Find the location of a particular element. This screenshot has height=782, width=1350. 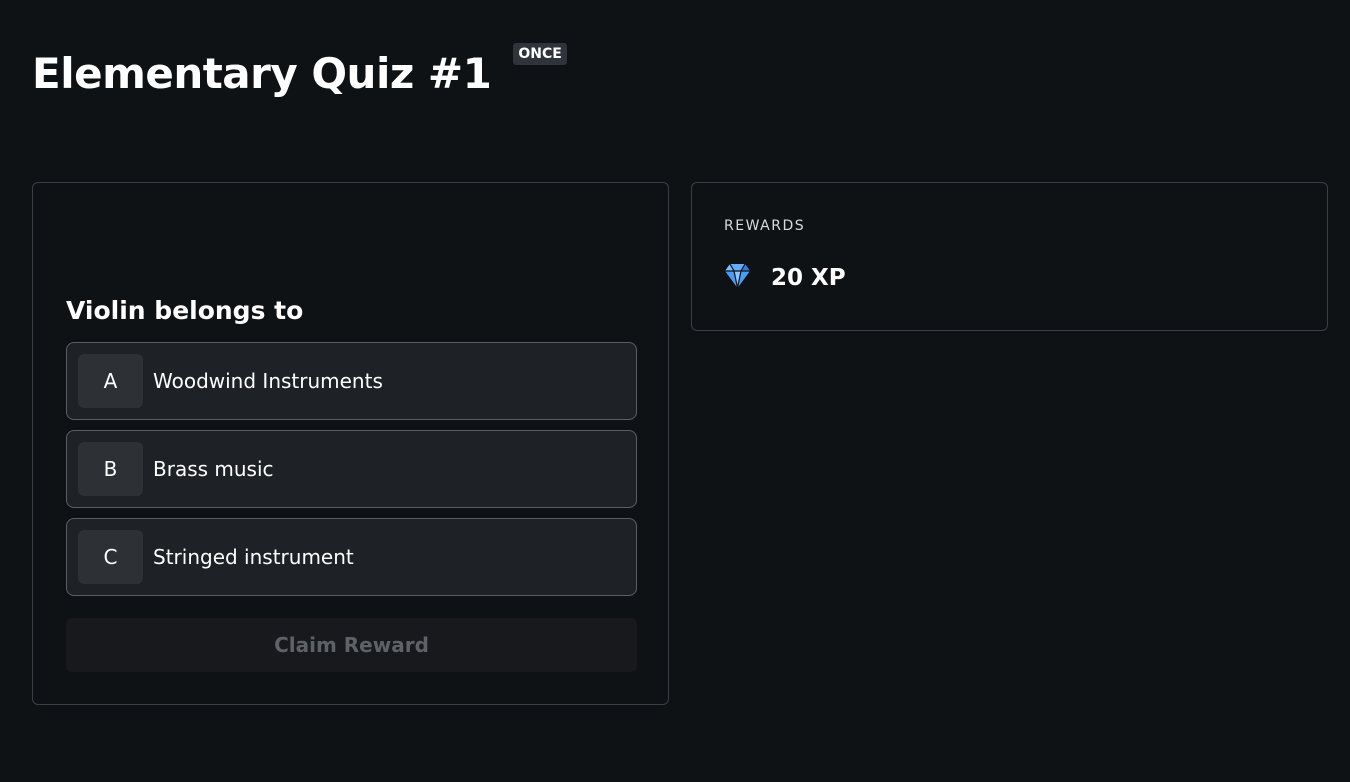

page-title: Elementary Quiz #1 is located at coordinates (262, 73).